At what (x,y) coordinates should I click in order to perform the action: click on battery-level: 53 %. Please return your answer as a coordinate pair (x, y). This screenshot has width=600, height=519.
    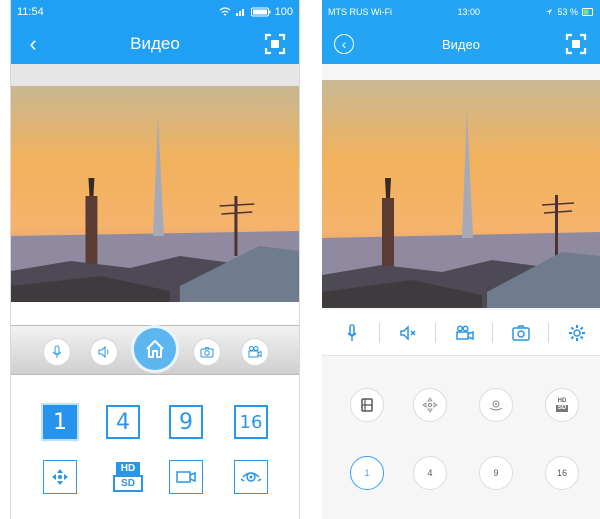
    Looking at the image, I should click on (567, 12).